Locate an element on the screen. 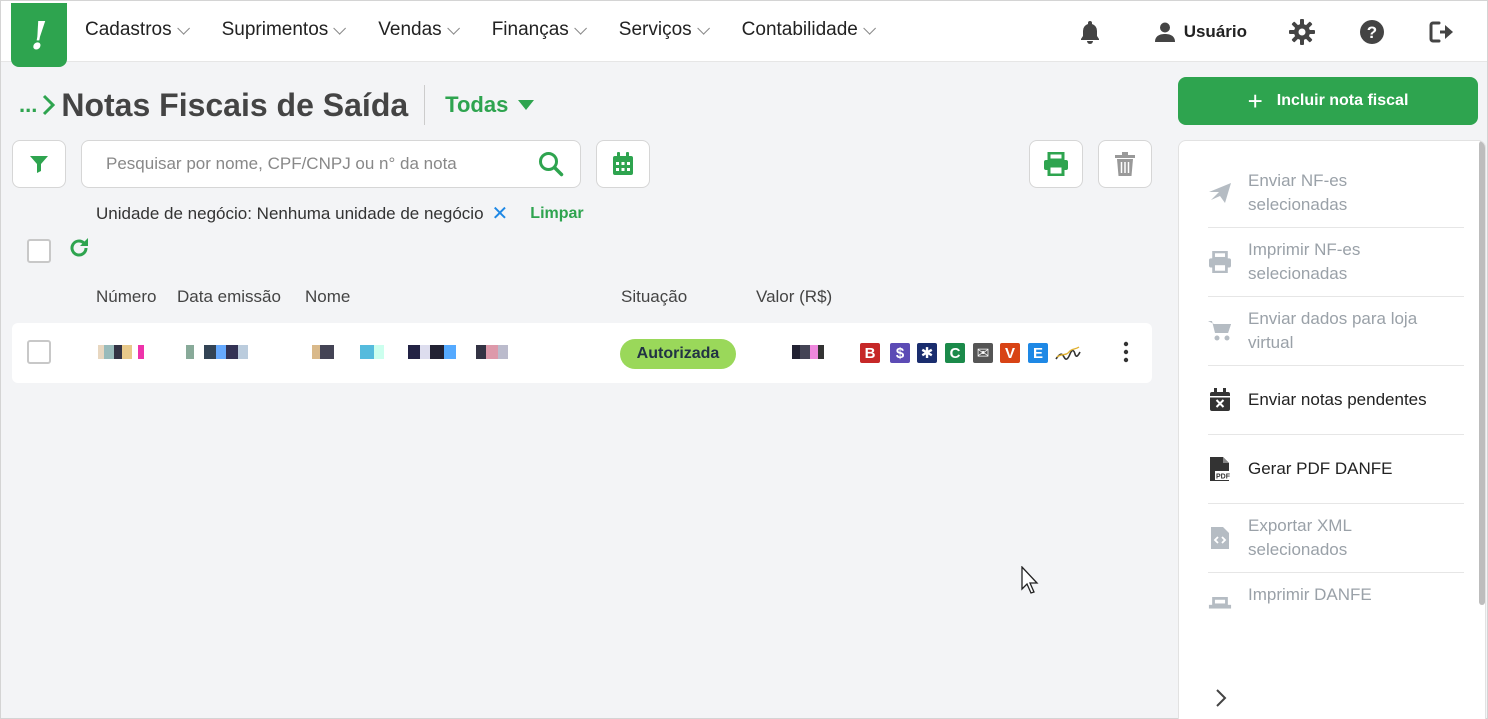 The height and width of the screenshot is (719, 1488). date-filter-button is located at coordinates (623, 164).